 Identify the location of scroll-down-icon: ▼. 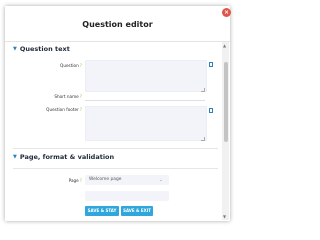
(224, 216).